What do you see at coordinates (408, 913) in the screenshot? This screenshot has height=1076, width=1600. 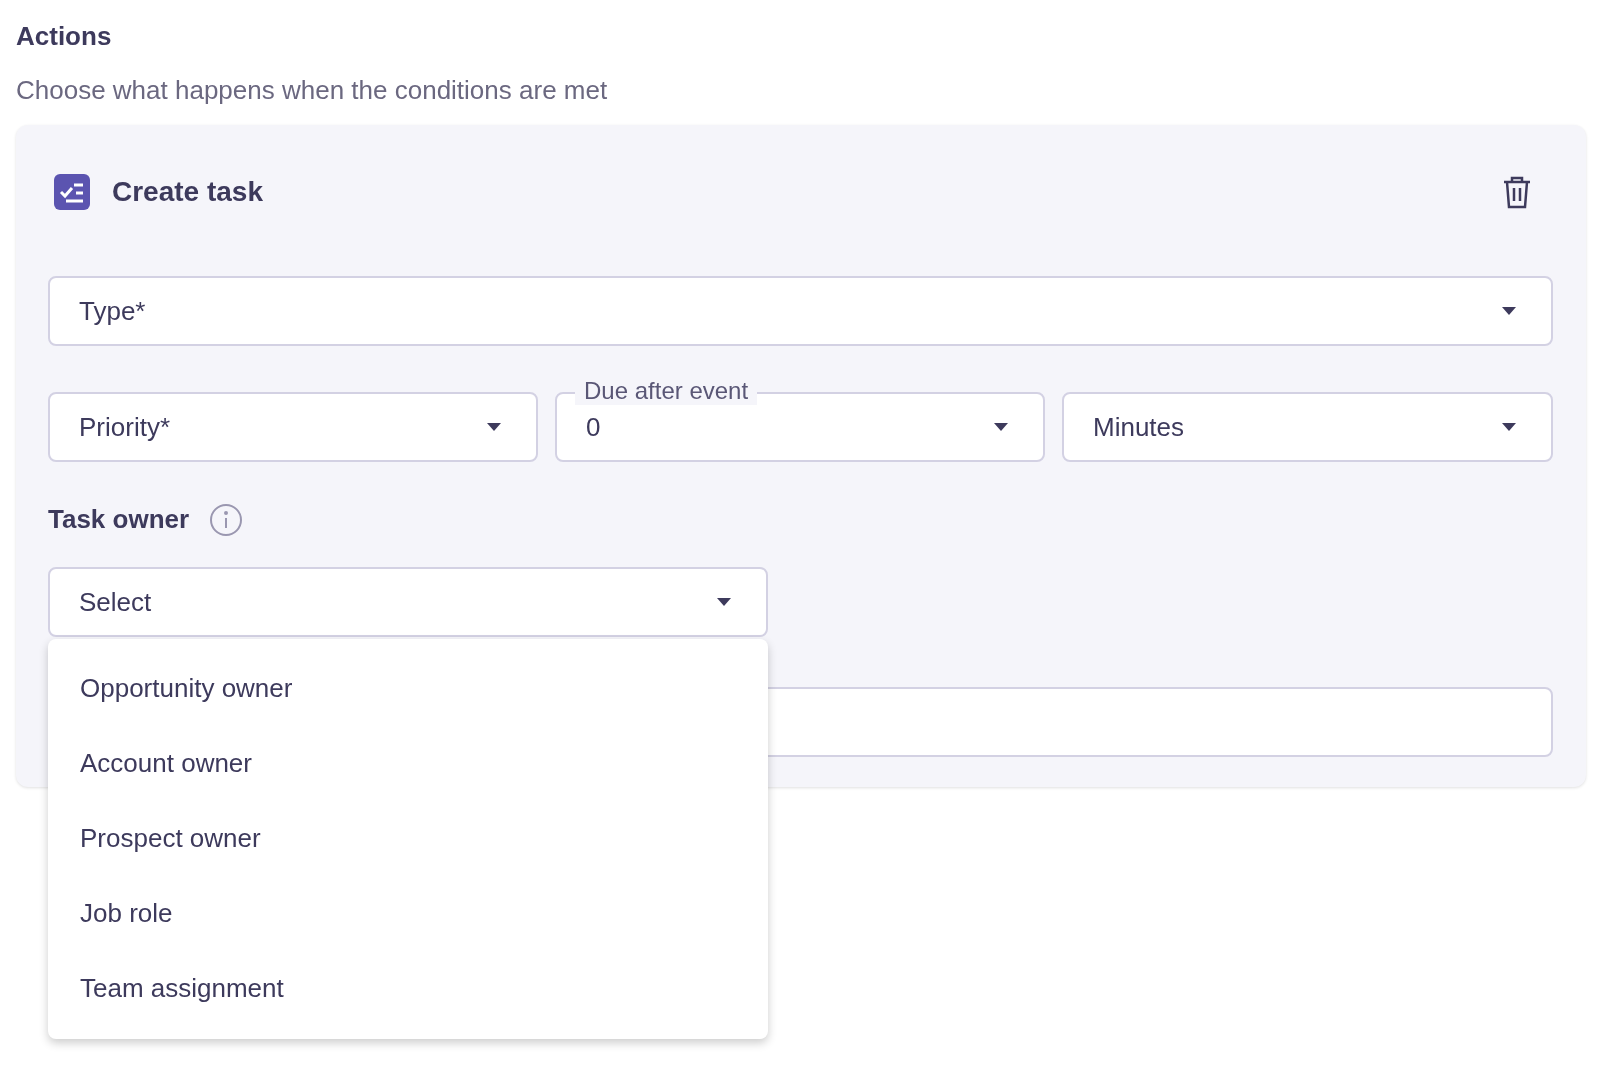 I see `menu-item: Job role` at bounding box center [408, 913].